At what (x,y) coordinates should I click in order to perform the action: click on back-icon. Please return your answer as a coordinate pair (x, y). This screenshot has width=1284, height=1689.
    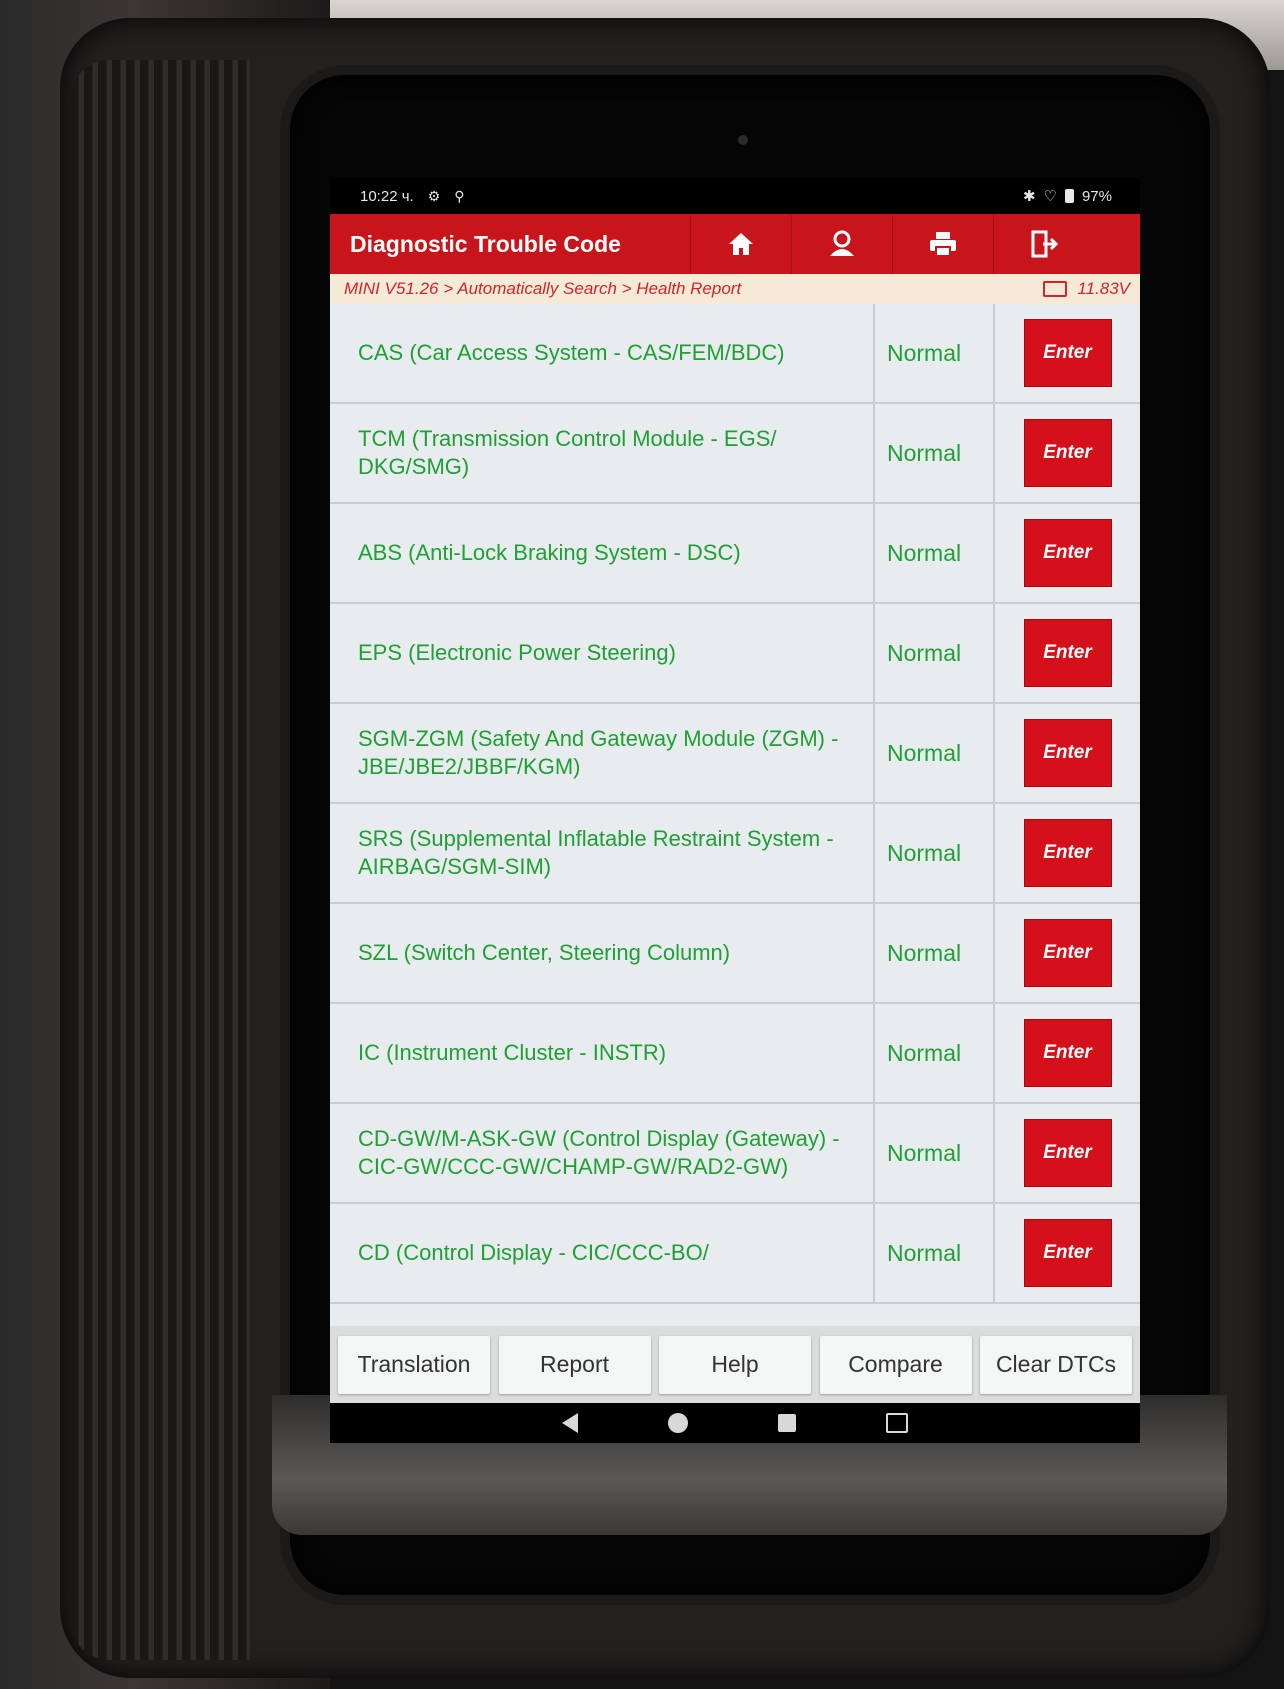
    Looking at the image, I should click on (570, 1423).